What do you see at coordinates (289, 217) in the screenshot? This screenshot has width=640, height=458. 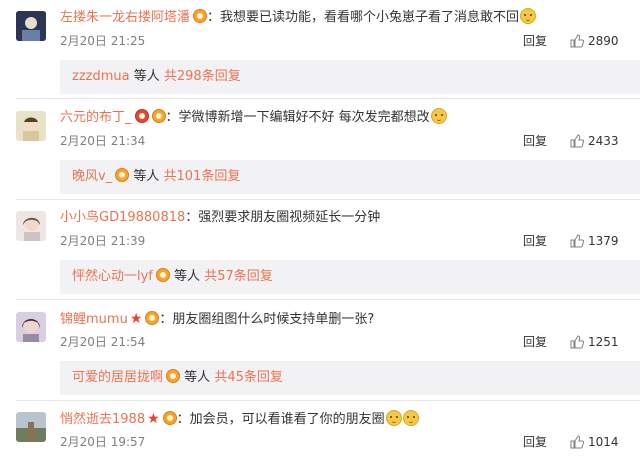 I see `comment-text: 强烈要求朋友圈视频延长一分钟` at bounding box center [289, 217].